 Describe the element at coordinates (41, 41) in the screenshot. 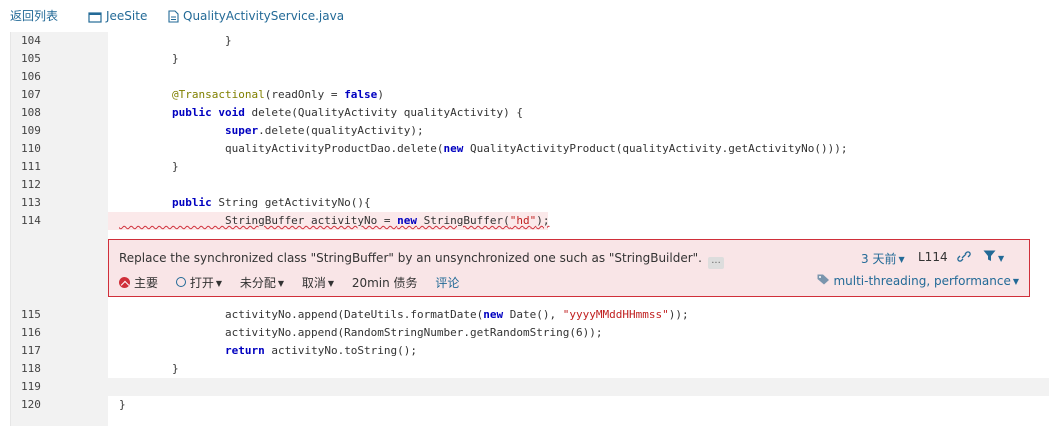

I see `line-number: 104` at that location.